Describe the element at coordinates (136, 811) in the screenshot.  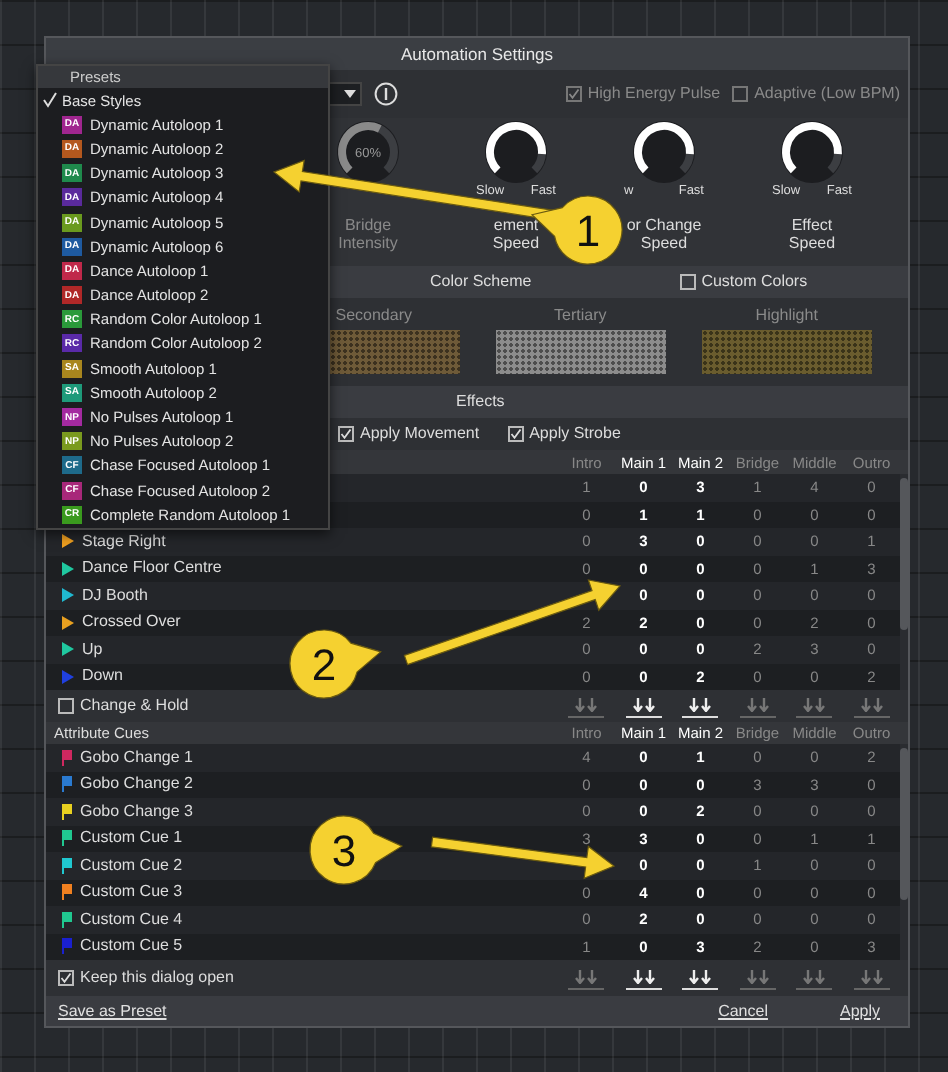
I see `row-label: Gobo Change 3` at that location.